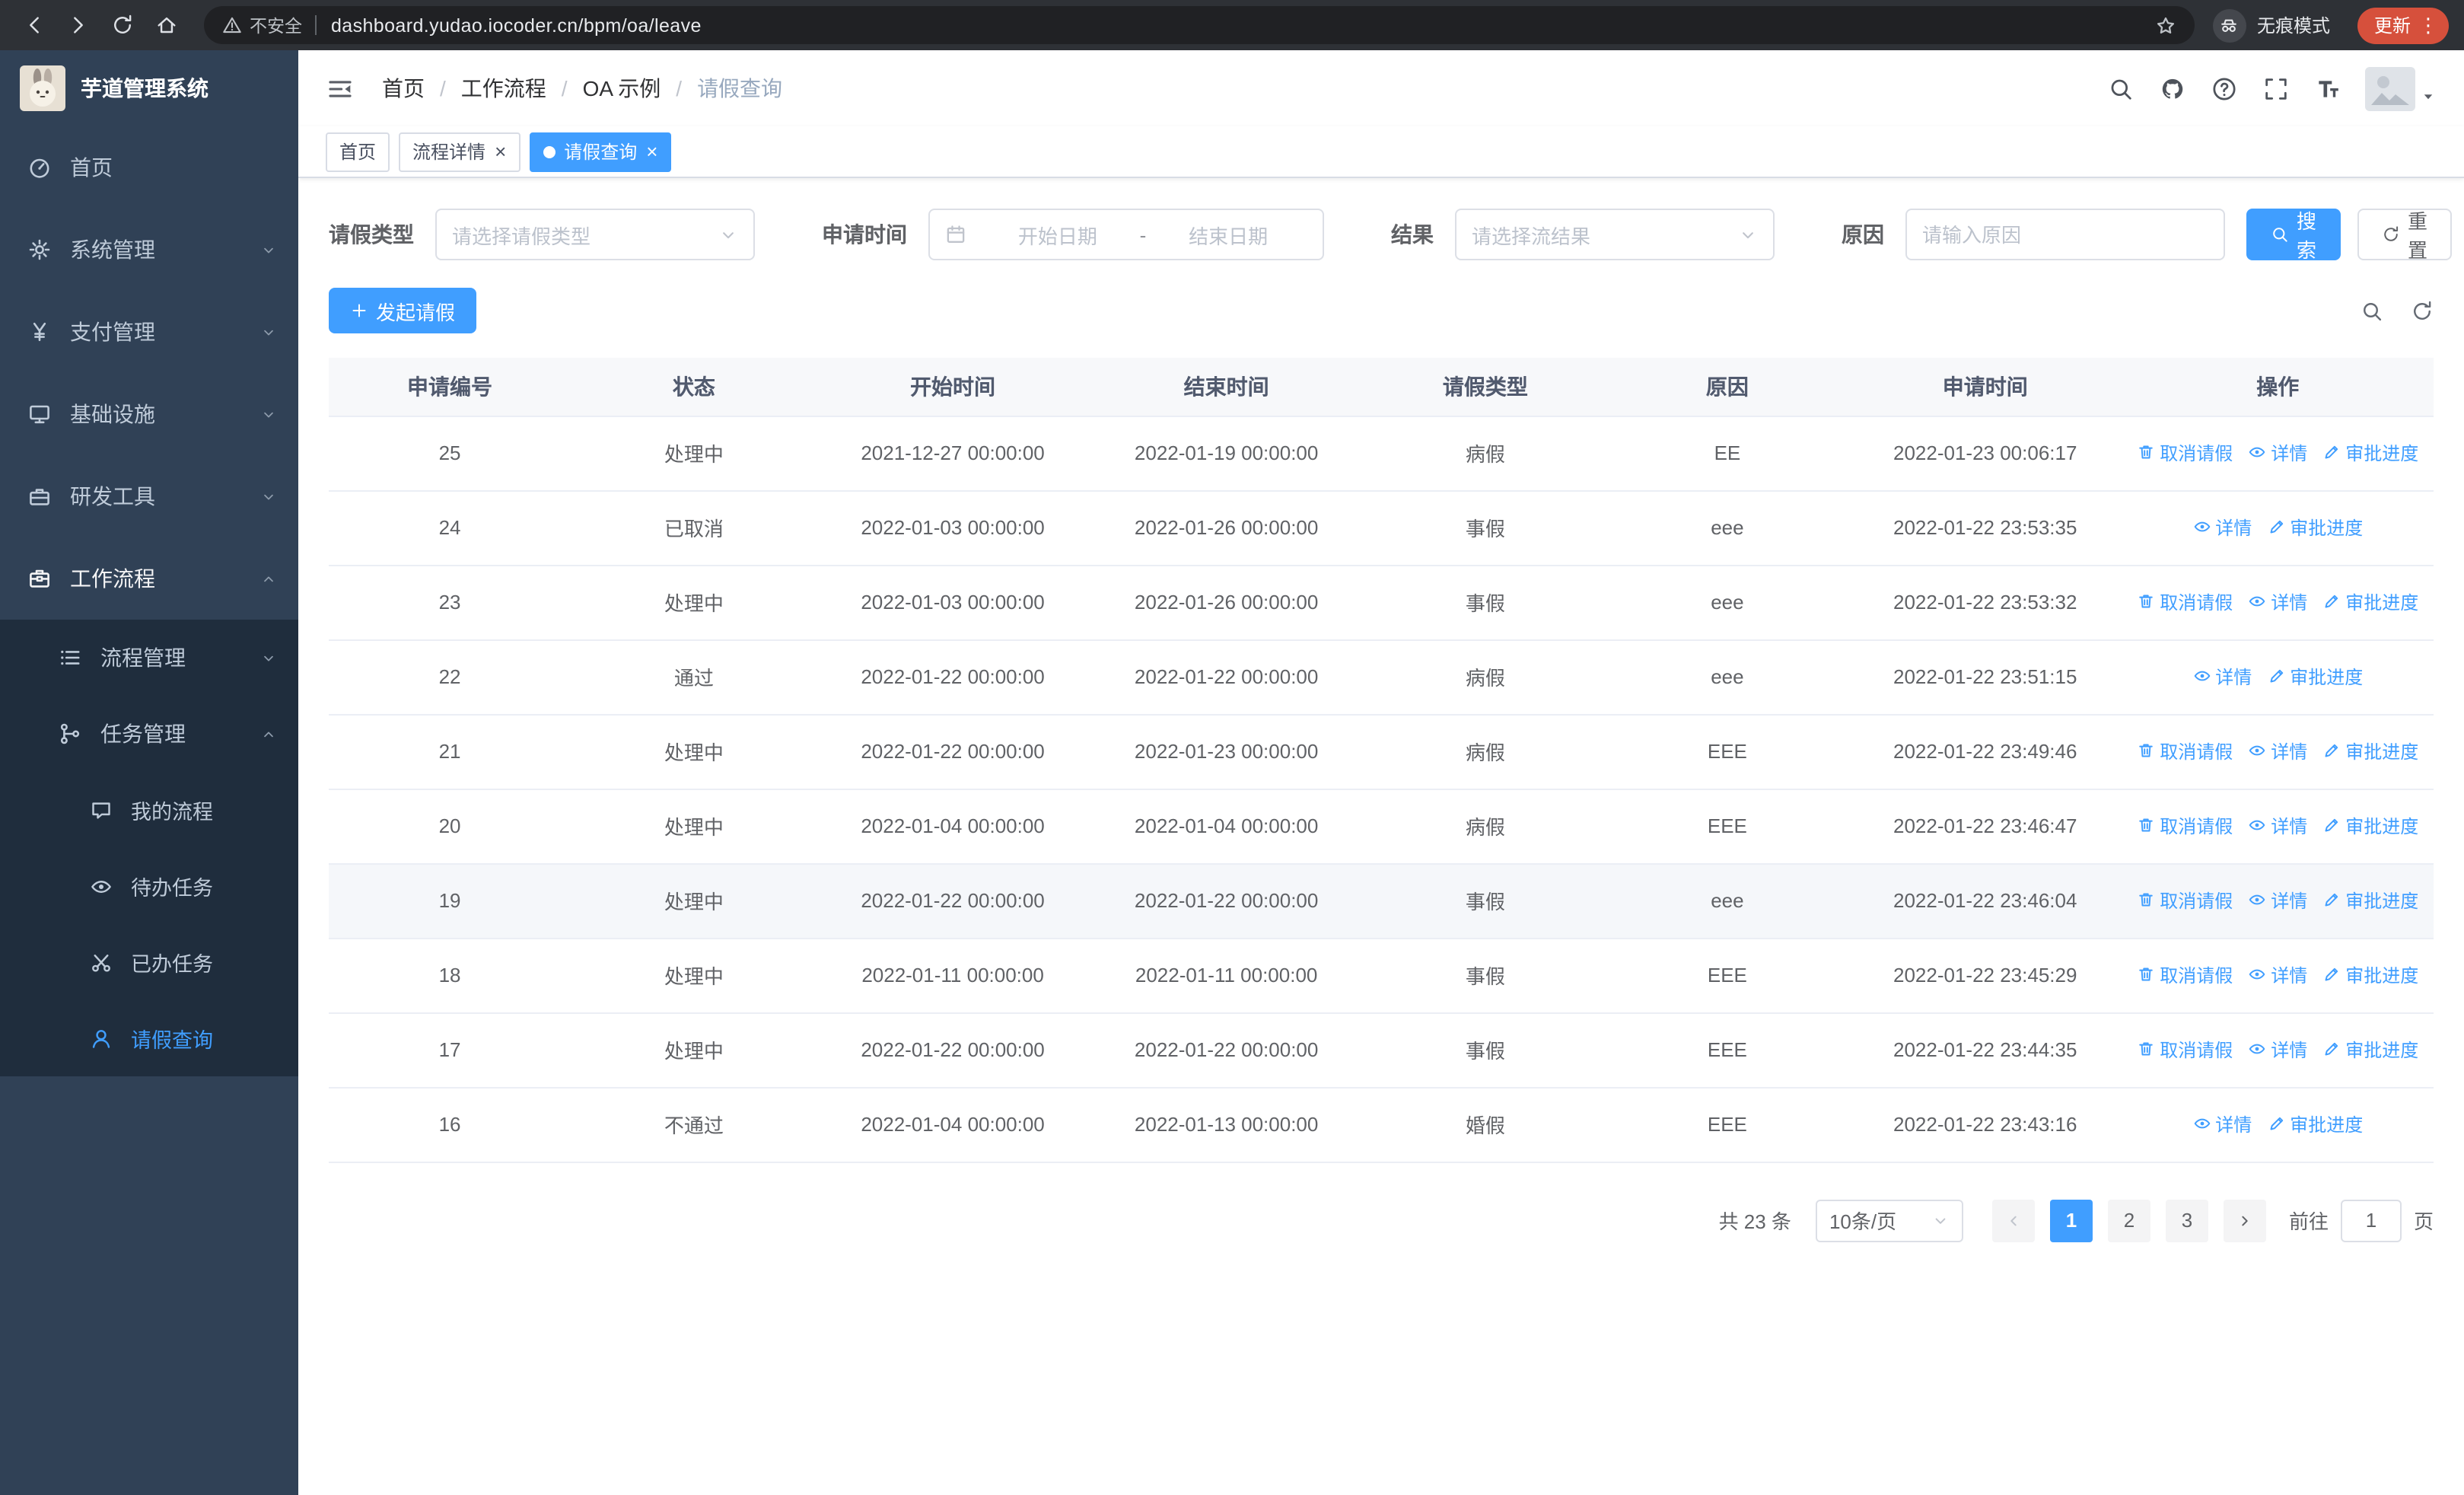  What do you see at coordinates (595, 234) in the screenshot?
I see `leave-type-select: 请选择请假类型` at bounding box center [595, 234].